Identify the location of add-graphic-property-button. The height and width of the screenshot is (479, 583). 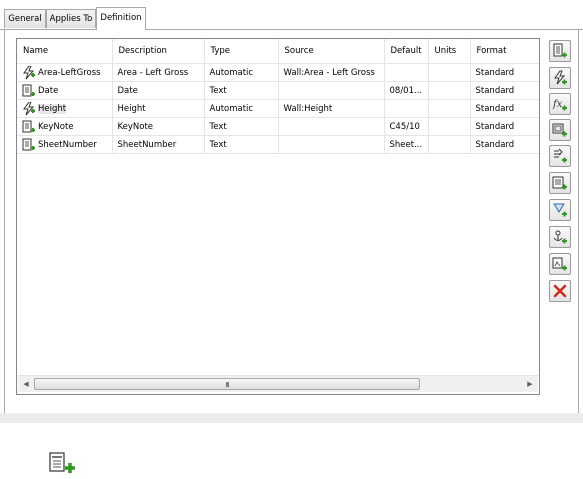
(560, 264).